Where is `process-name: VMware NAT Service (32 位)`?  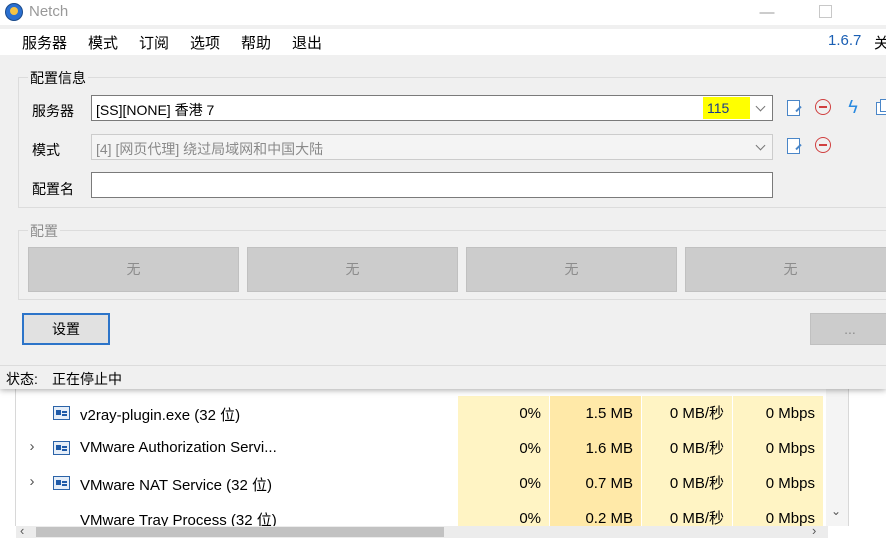
process-name: VMware NAT Service (32 位) is located at coordinates (176, 485).